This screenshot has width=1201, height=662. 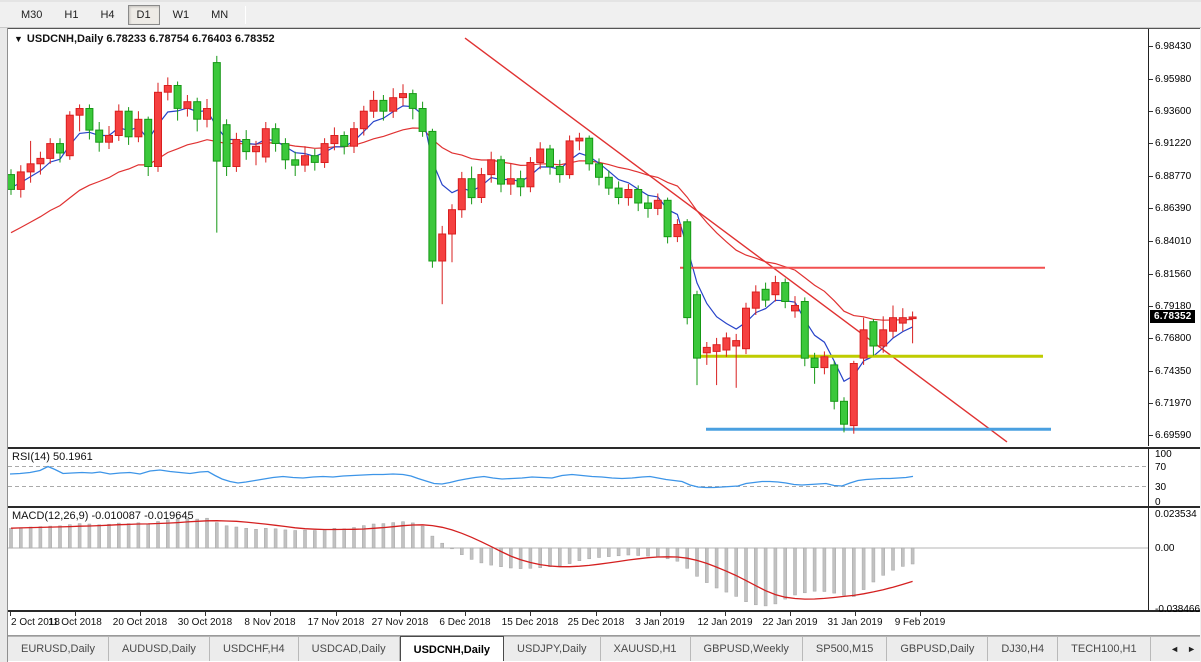 I want to click on price-axis-label: 6.95980, so click(x=1173, y=79).